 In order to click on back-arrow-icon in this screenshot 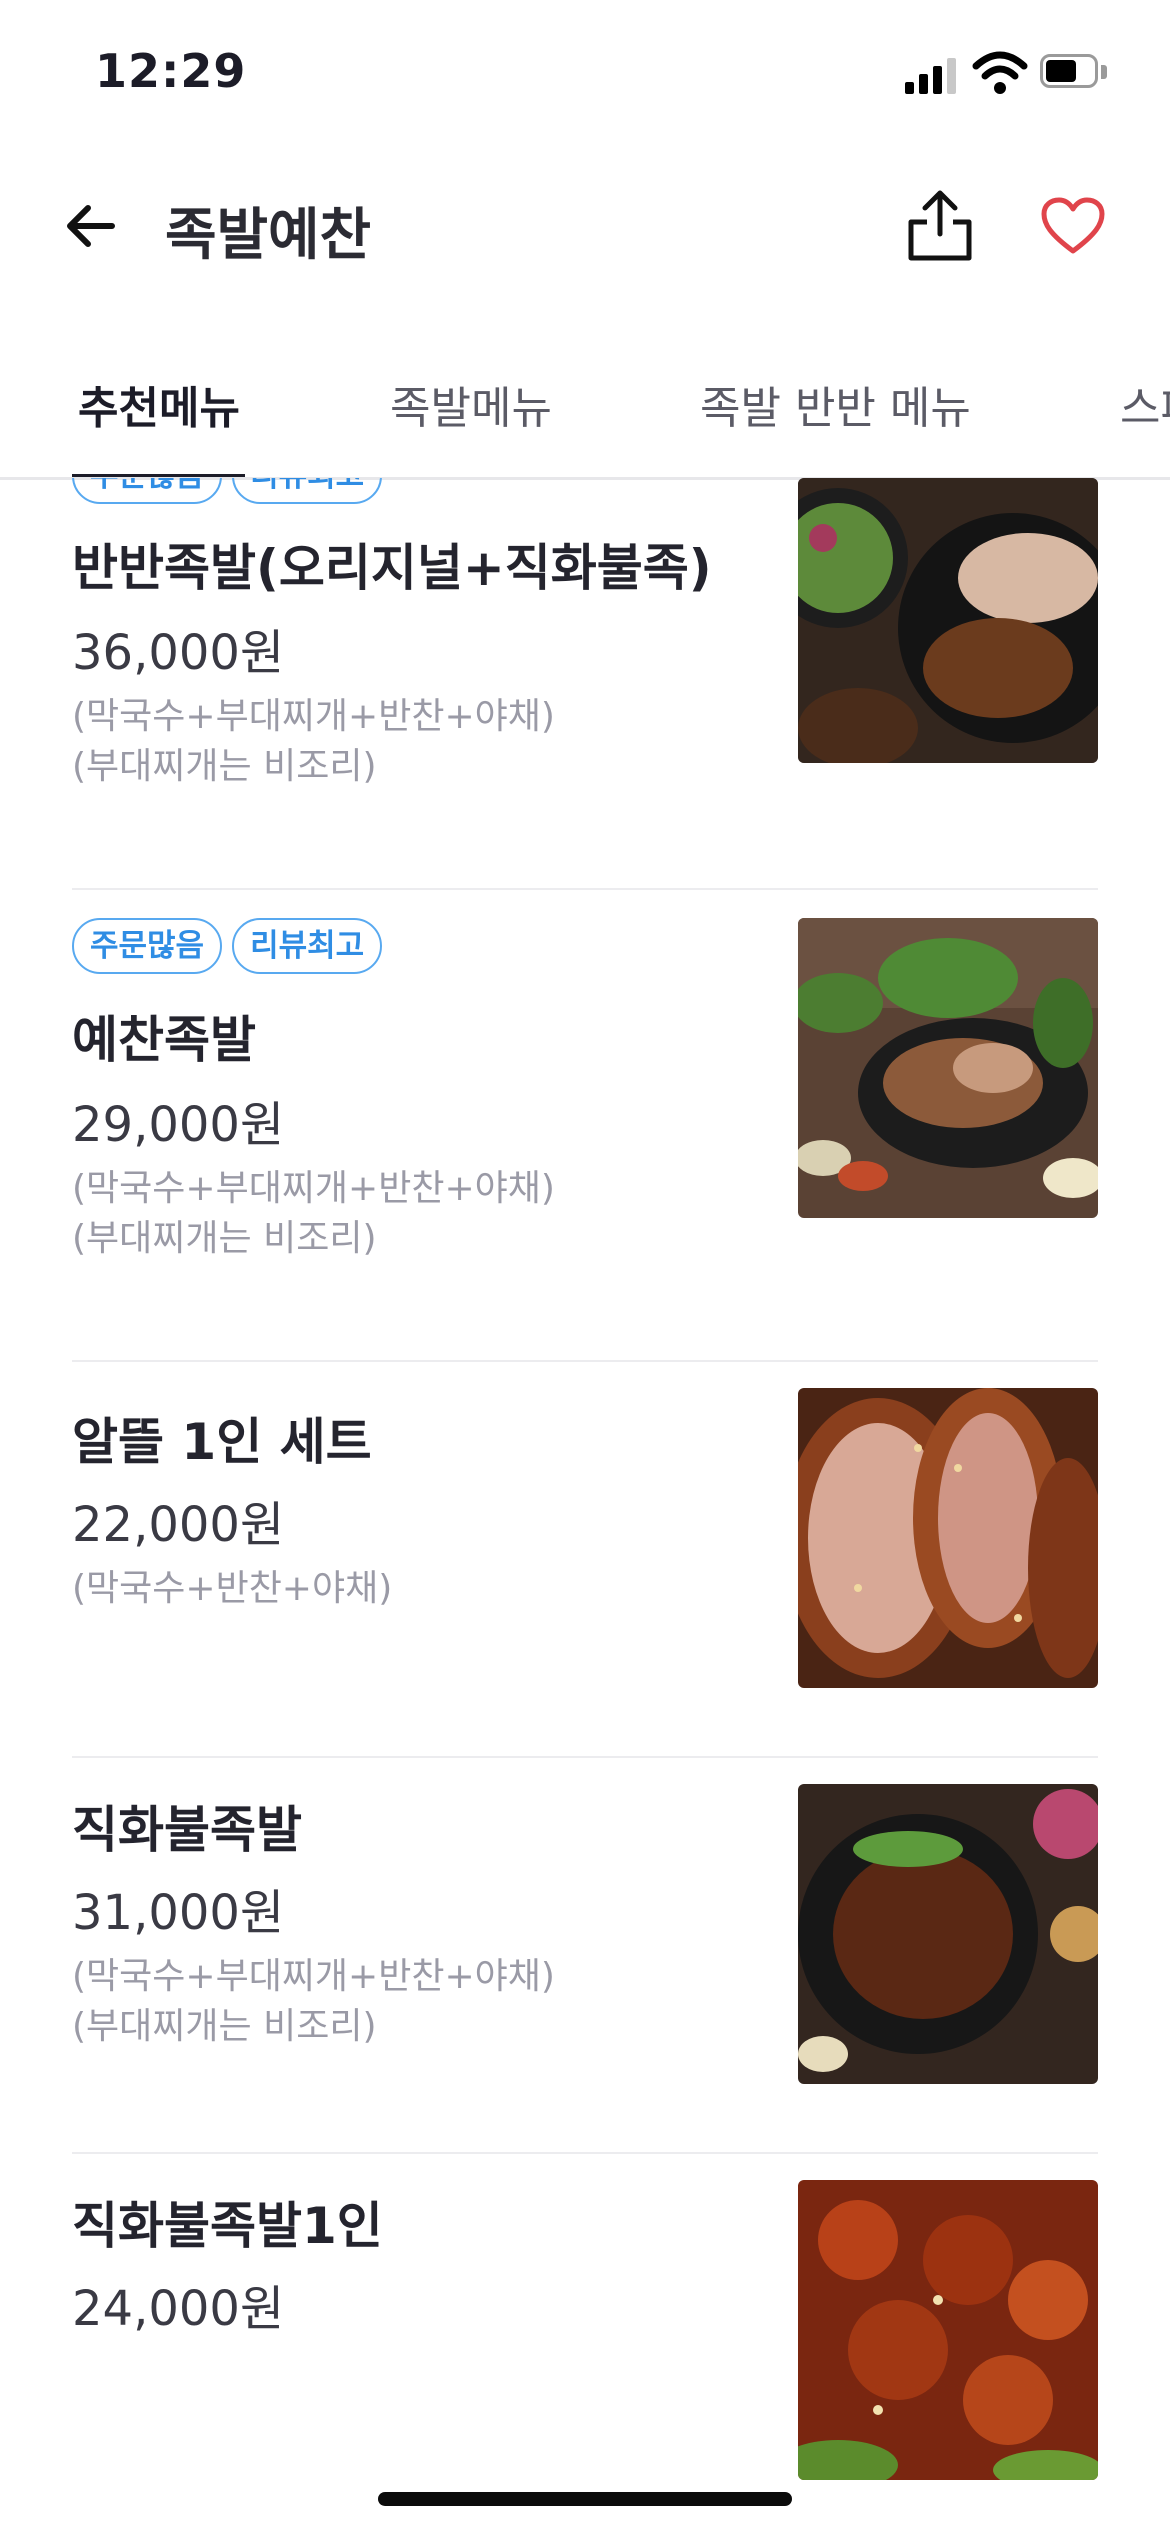, I will do `click(92, 226)`.